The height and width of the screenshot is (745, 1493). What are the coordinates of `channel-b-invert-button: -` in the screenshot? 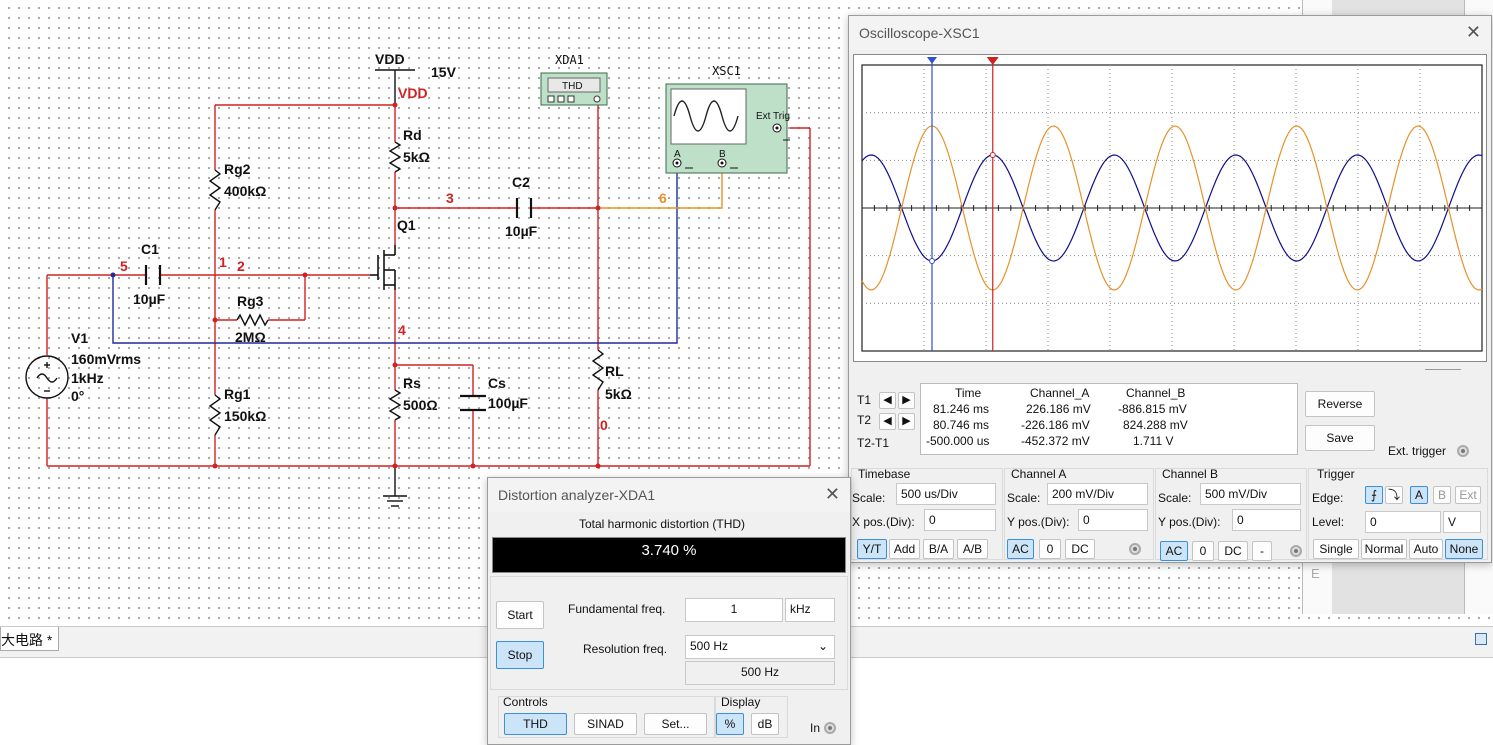 It's located at (1262, 551).